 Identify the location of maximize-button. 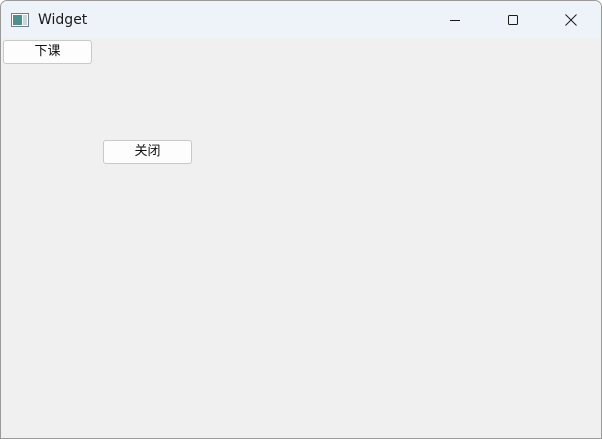
(513, 19).